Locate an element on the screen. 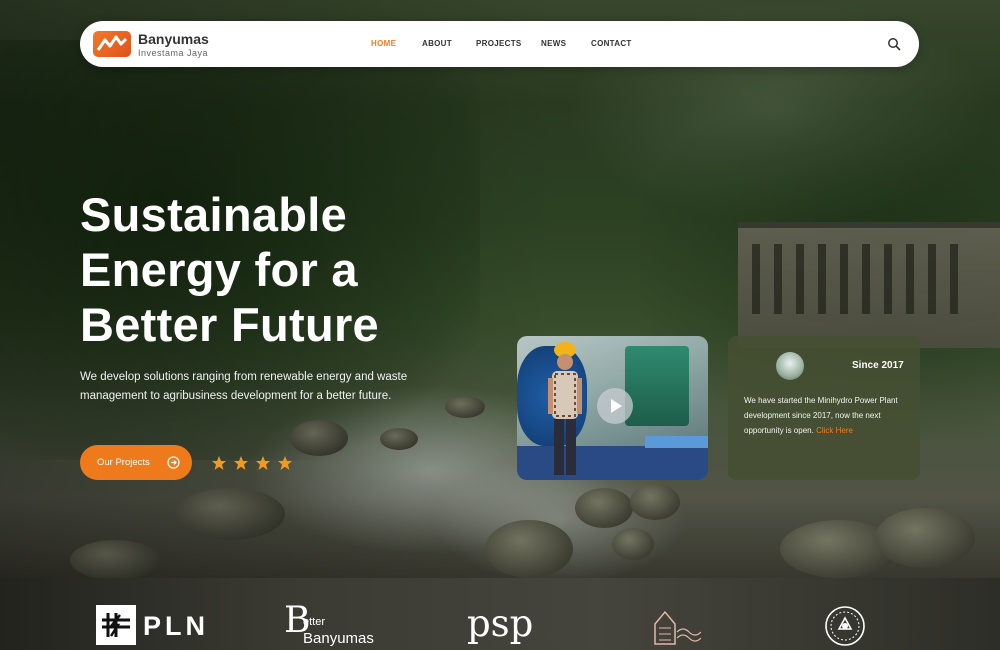 The height and width of the screenshot is (650, 1000). mandiri-seal-icon is located at coordinates (677, 627).